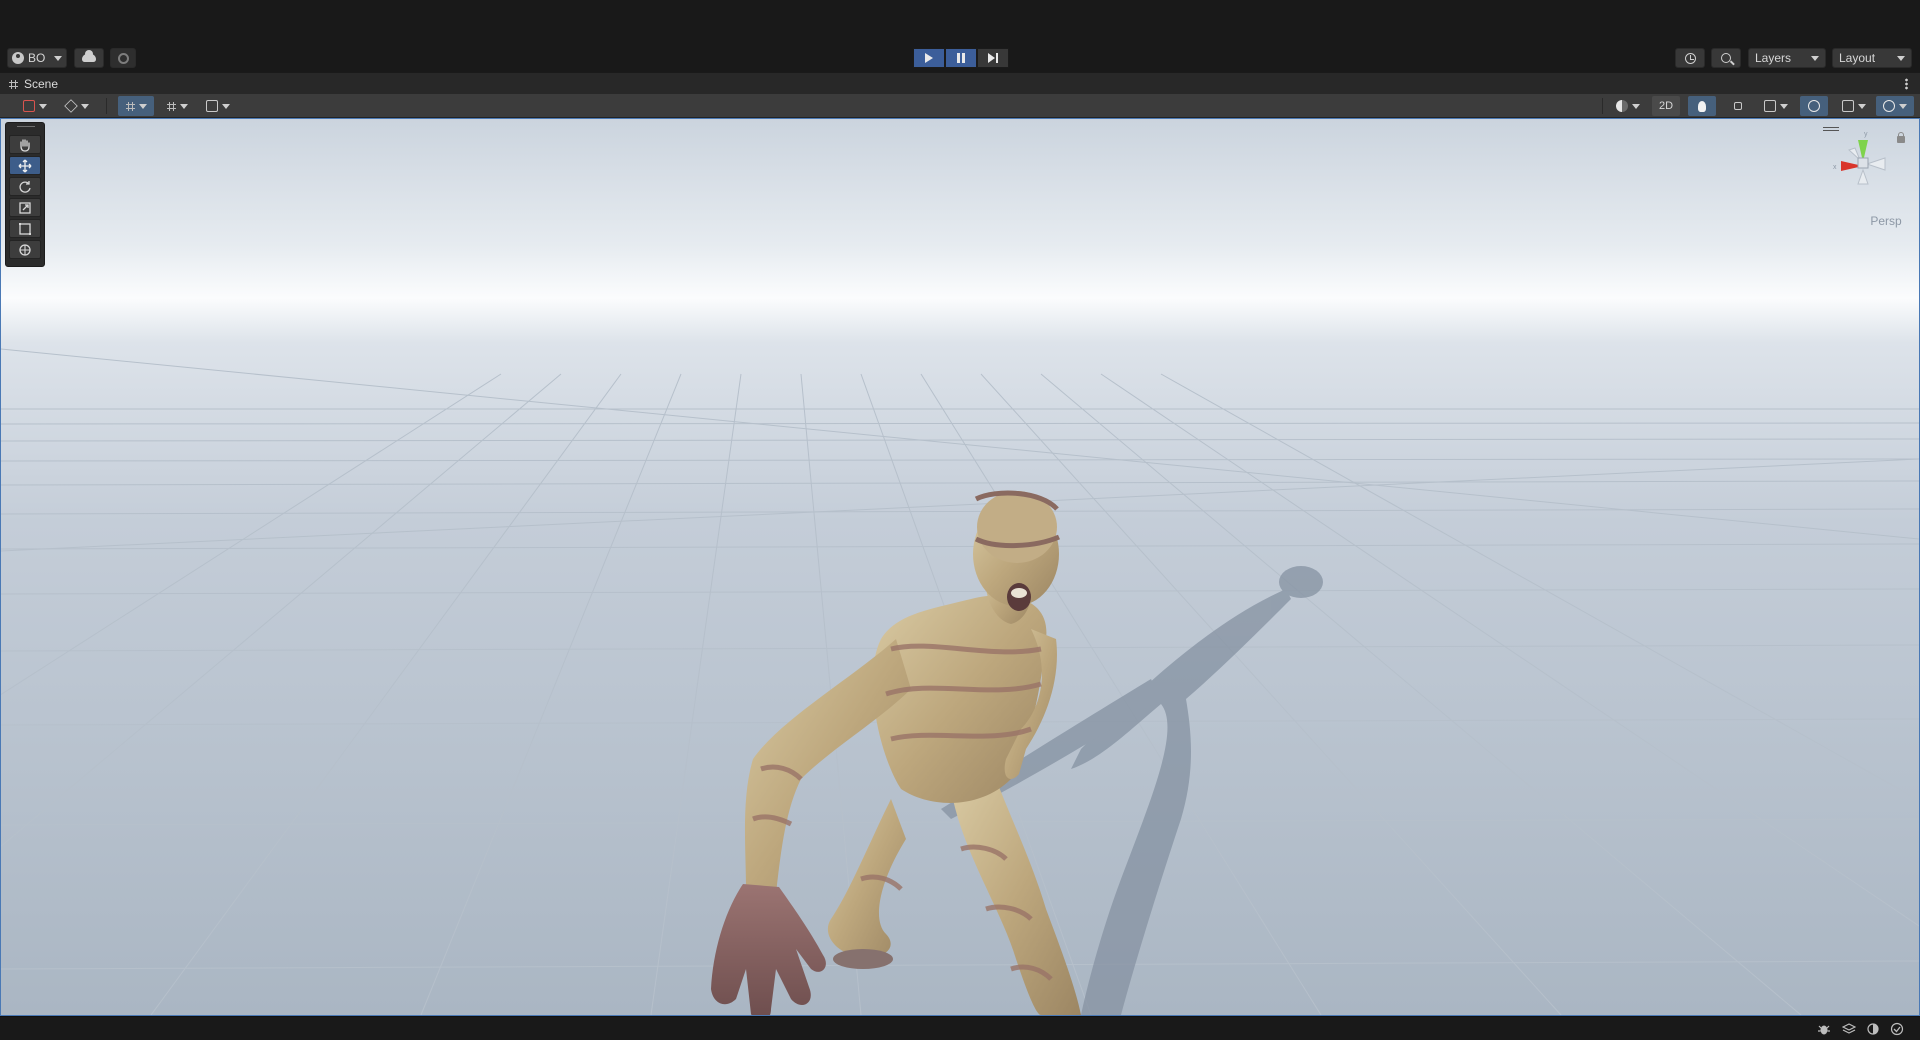 The width and height of the screenshot is (1920, 1040). What do you see at coordinates (1859, 158) in the screenshot?
I see `axis-gizmo-icon: y x` at bounding box center [1859, 158].